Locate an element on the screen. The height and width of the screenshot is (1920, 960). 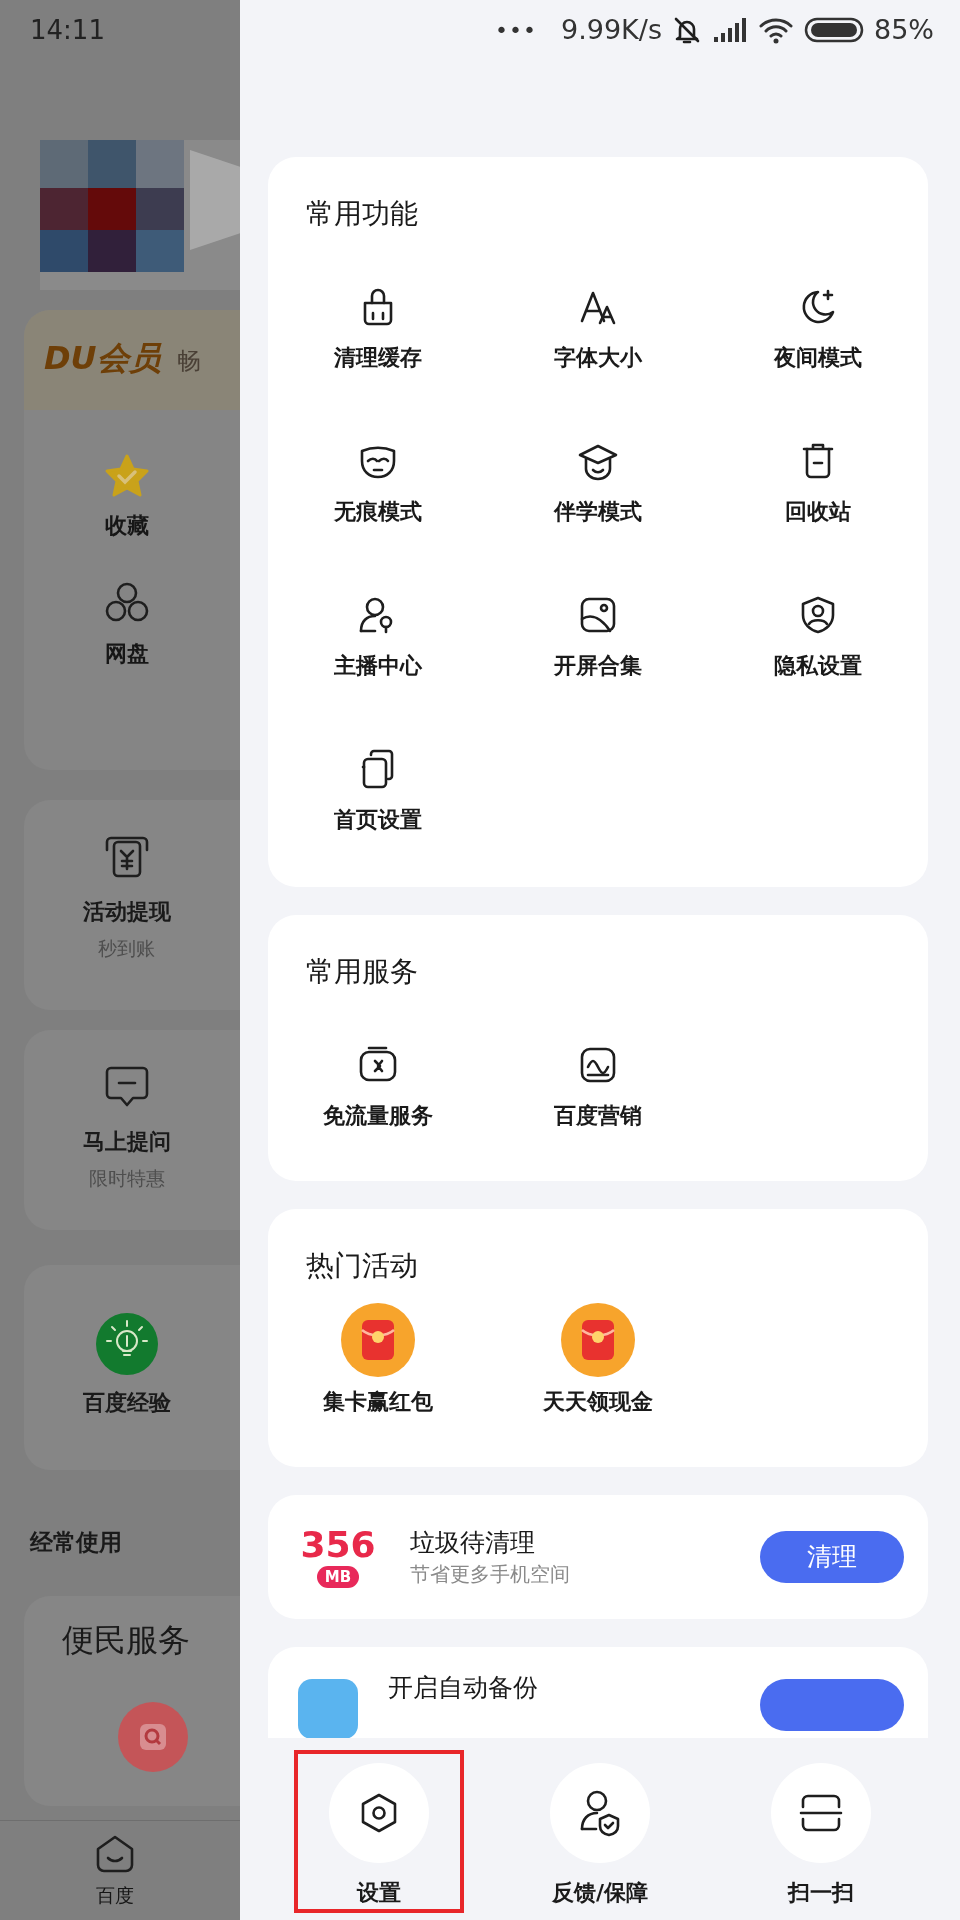
feature-button: 清理缓存 is located at coordinates (378, 329).